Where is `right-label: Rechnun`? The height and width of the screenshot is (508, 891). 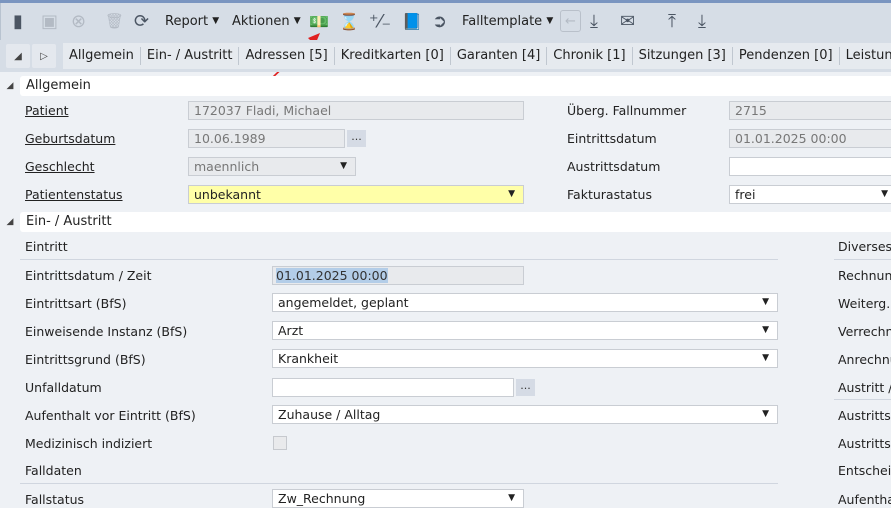
right-label: Rechnun is located at coordinates (864, 275).